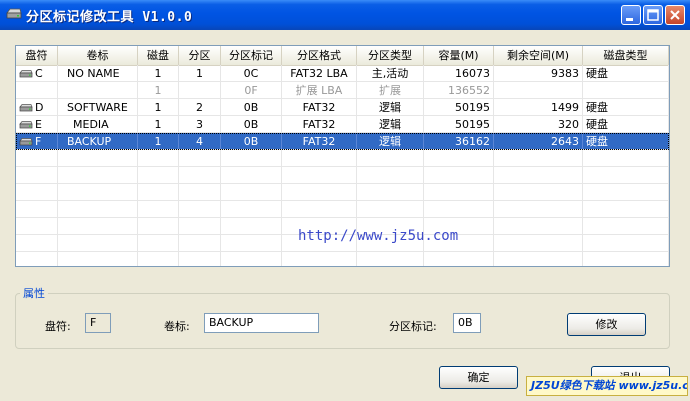 This screenshot has width=690, height=401. I want to click on minimize-button, so click(631, 15).